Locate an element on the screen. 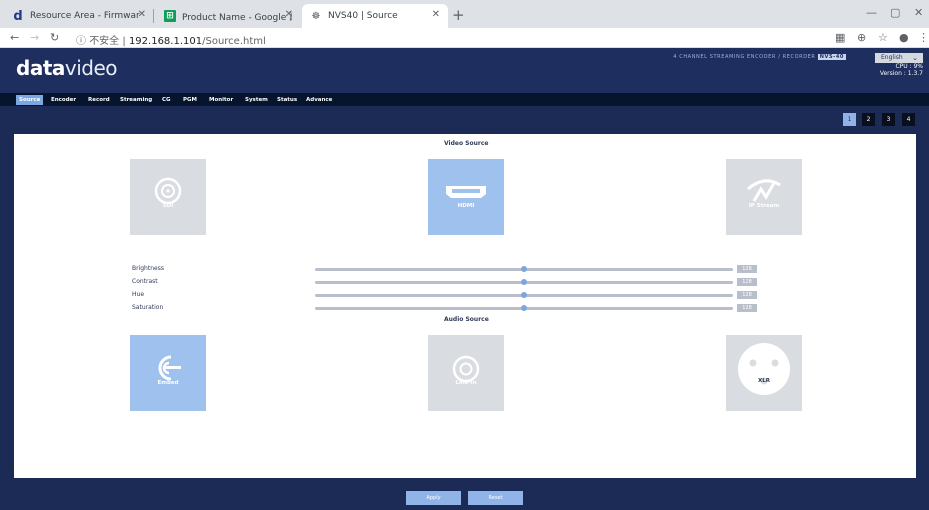 This screenshot has width=929, height=510. maximize-icon: ▢ is located at coordinates (895, 12).